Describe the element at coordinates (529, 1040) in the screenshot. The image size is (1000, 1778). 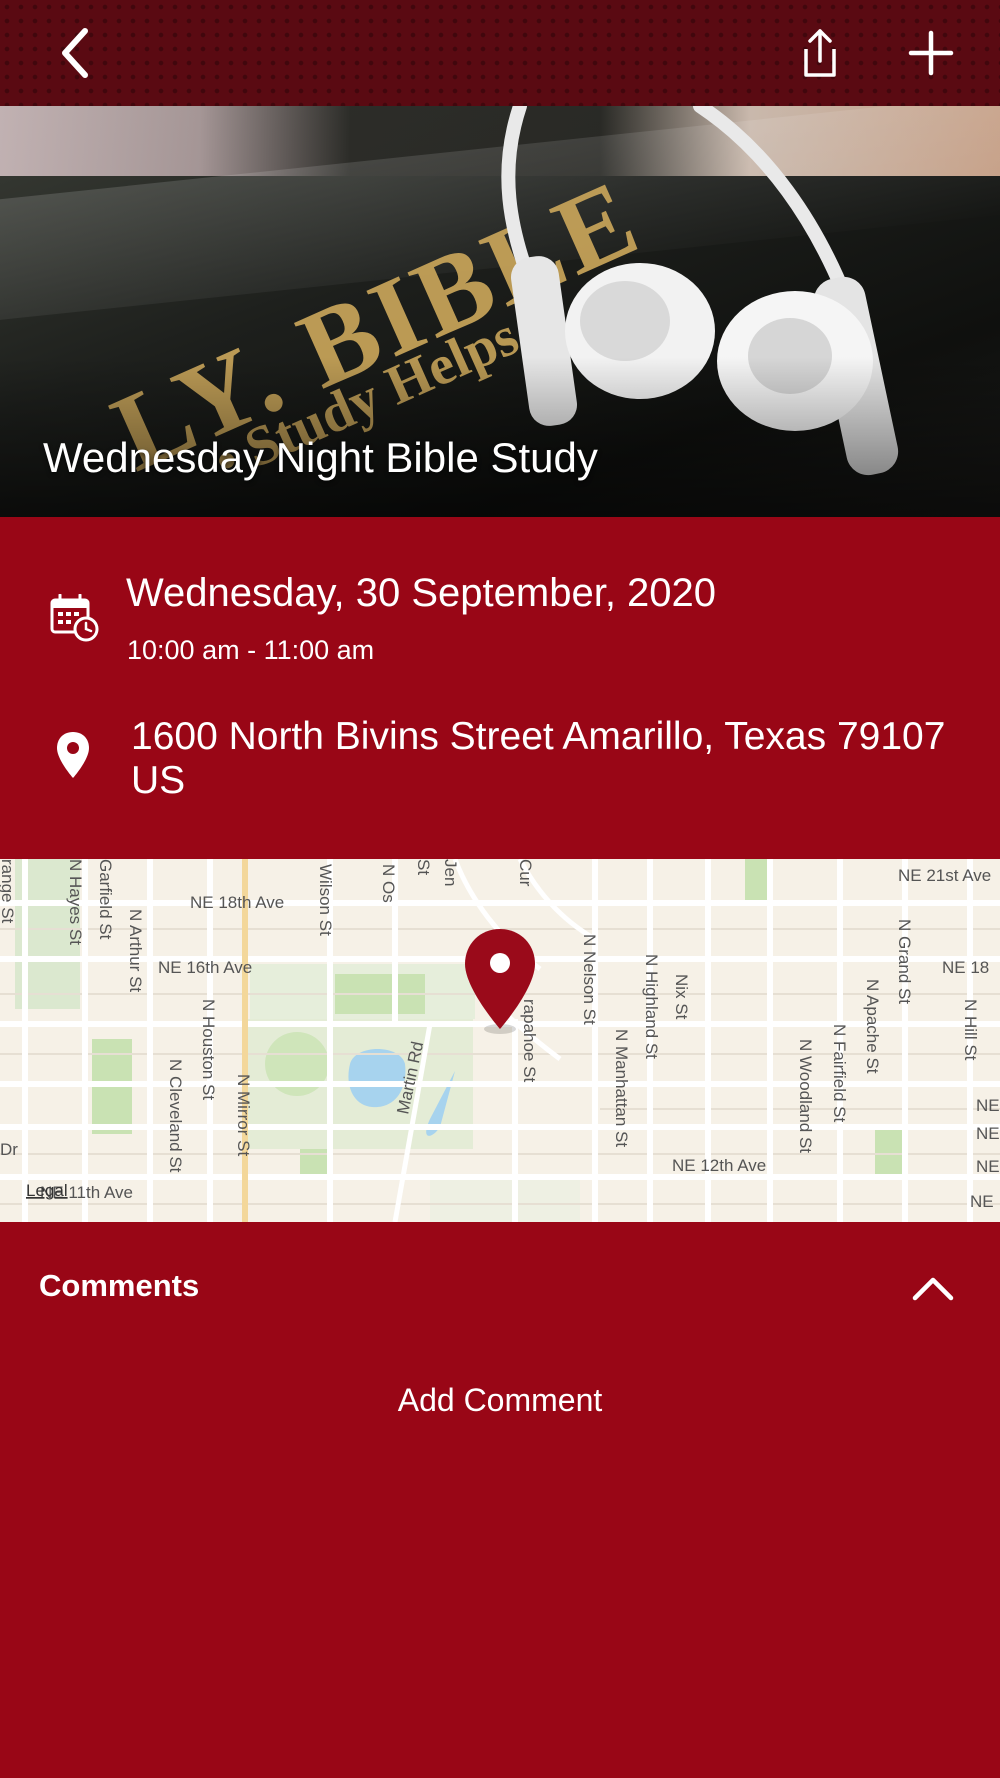
I see `map-label-arapahoe: rapahoe St` at that location.